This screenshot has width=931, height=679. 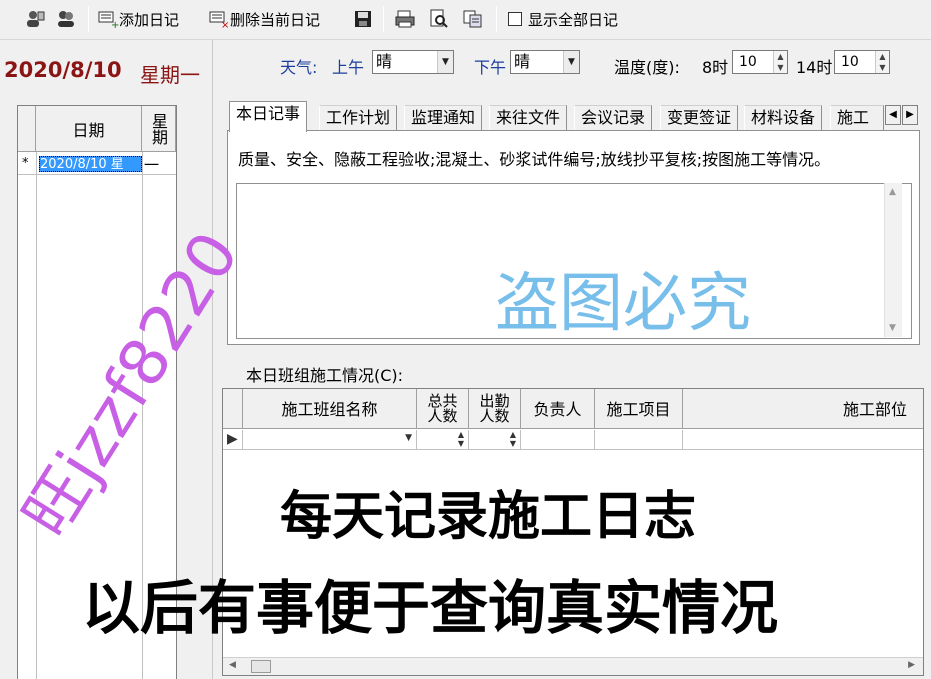 I want to click on scroll-left-icon: ◀, so click(x=232, y=665).